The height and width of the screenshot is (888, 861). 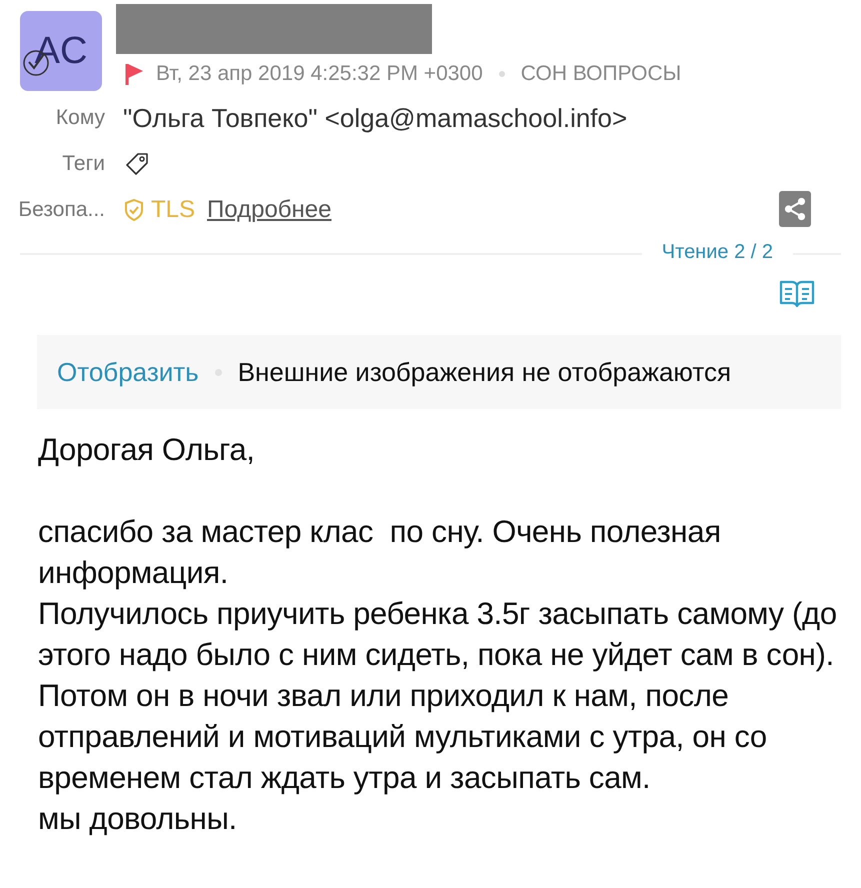 I want to click on message-paragraph: мы довольны., so click(x=138, y=819).